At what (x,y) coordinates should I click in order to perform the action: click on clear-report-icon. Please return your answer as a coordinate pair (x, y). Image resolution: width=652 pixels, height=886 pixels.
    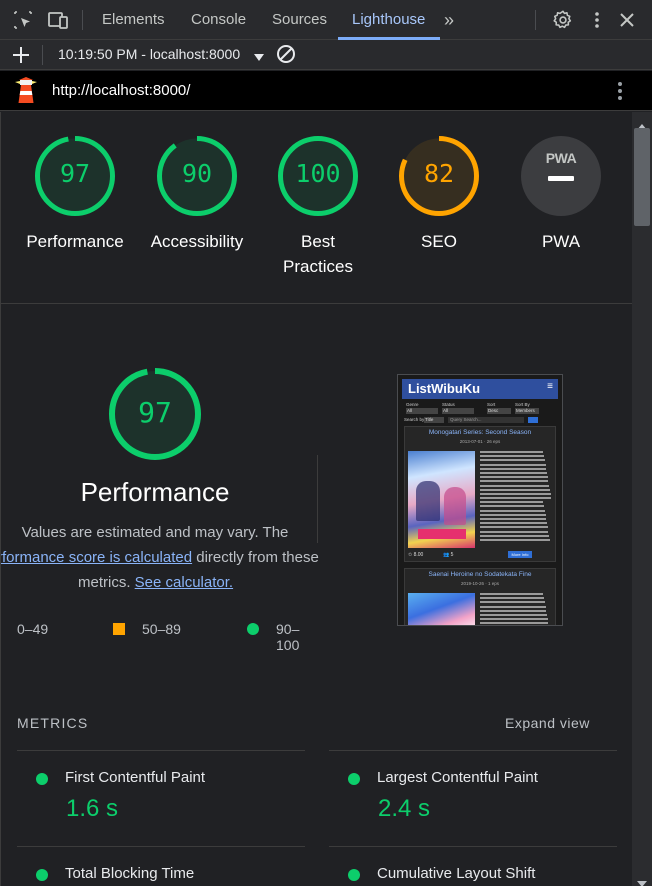
    Looking at the image, I should click on (286, 56).